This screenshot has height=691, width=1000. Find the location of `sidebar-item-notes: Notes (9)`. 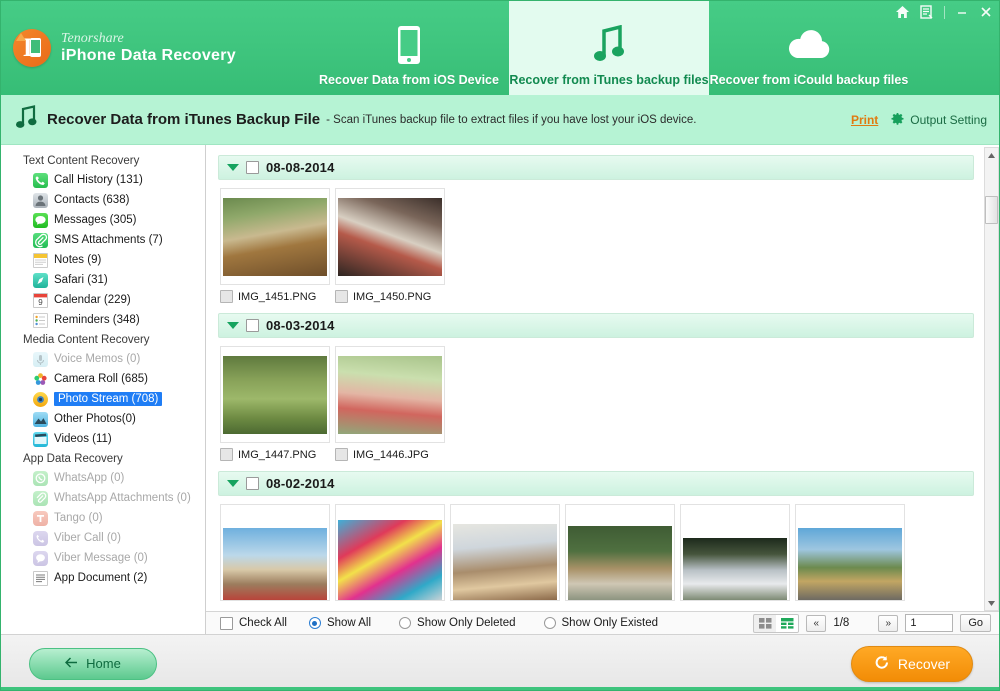

sidebar-item-notes: Notes (9) is located at coordinates (103, 260).